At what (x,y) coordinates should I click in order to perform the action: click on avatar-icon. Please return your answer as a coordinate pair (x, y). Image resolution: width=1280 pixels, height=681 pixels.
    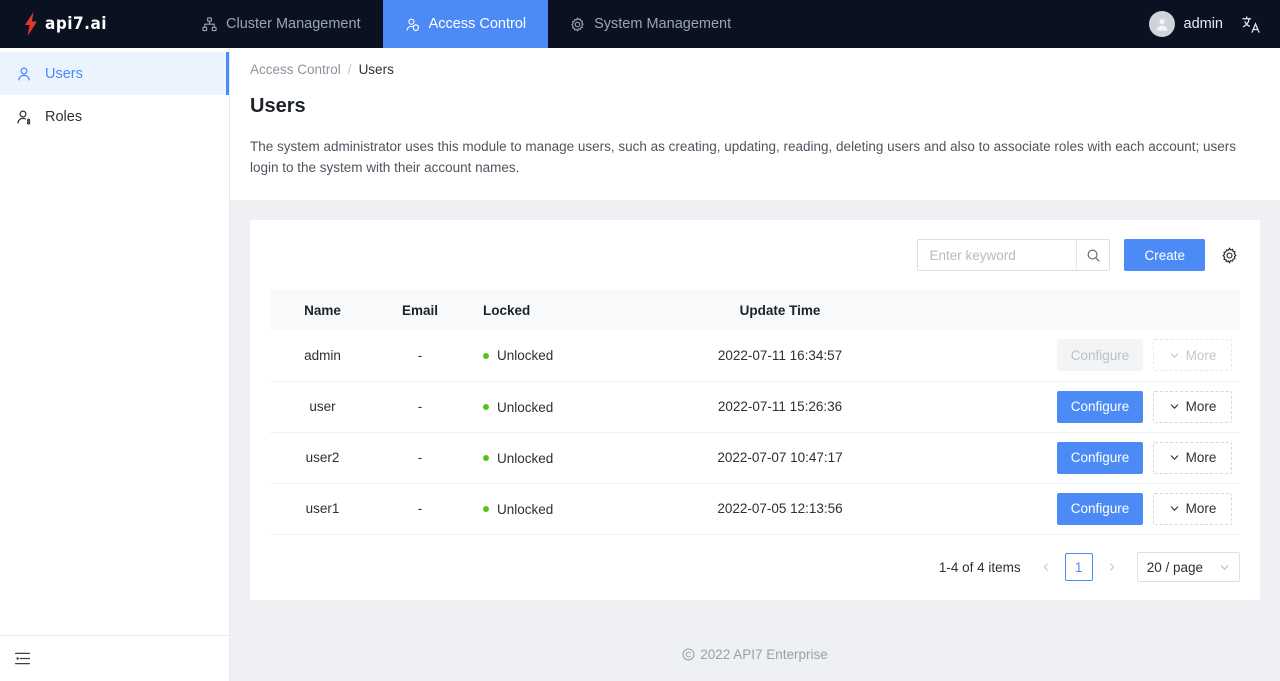
    Looking at the image, I should click on (1161, 24).